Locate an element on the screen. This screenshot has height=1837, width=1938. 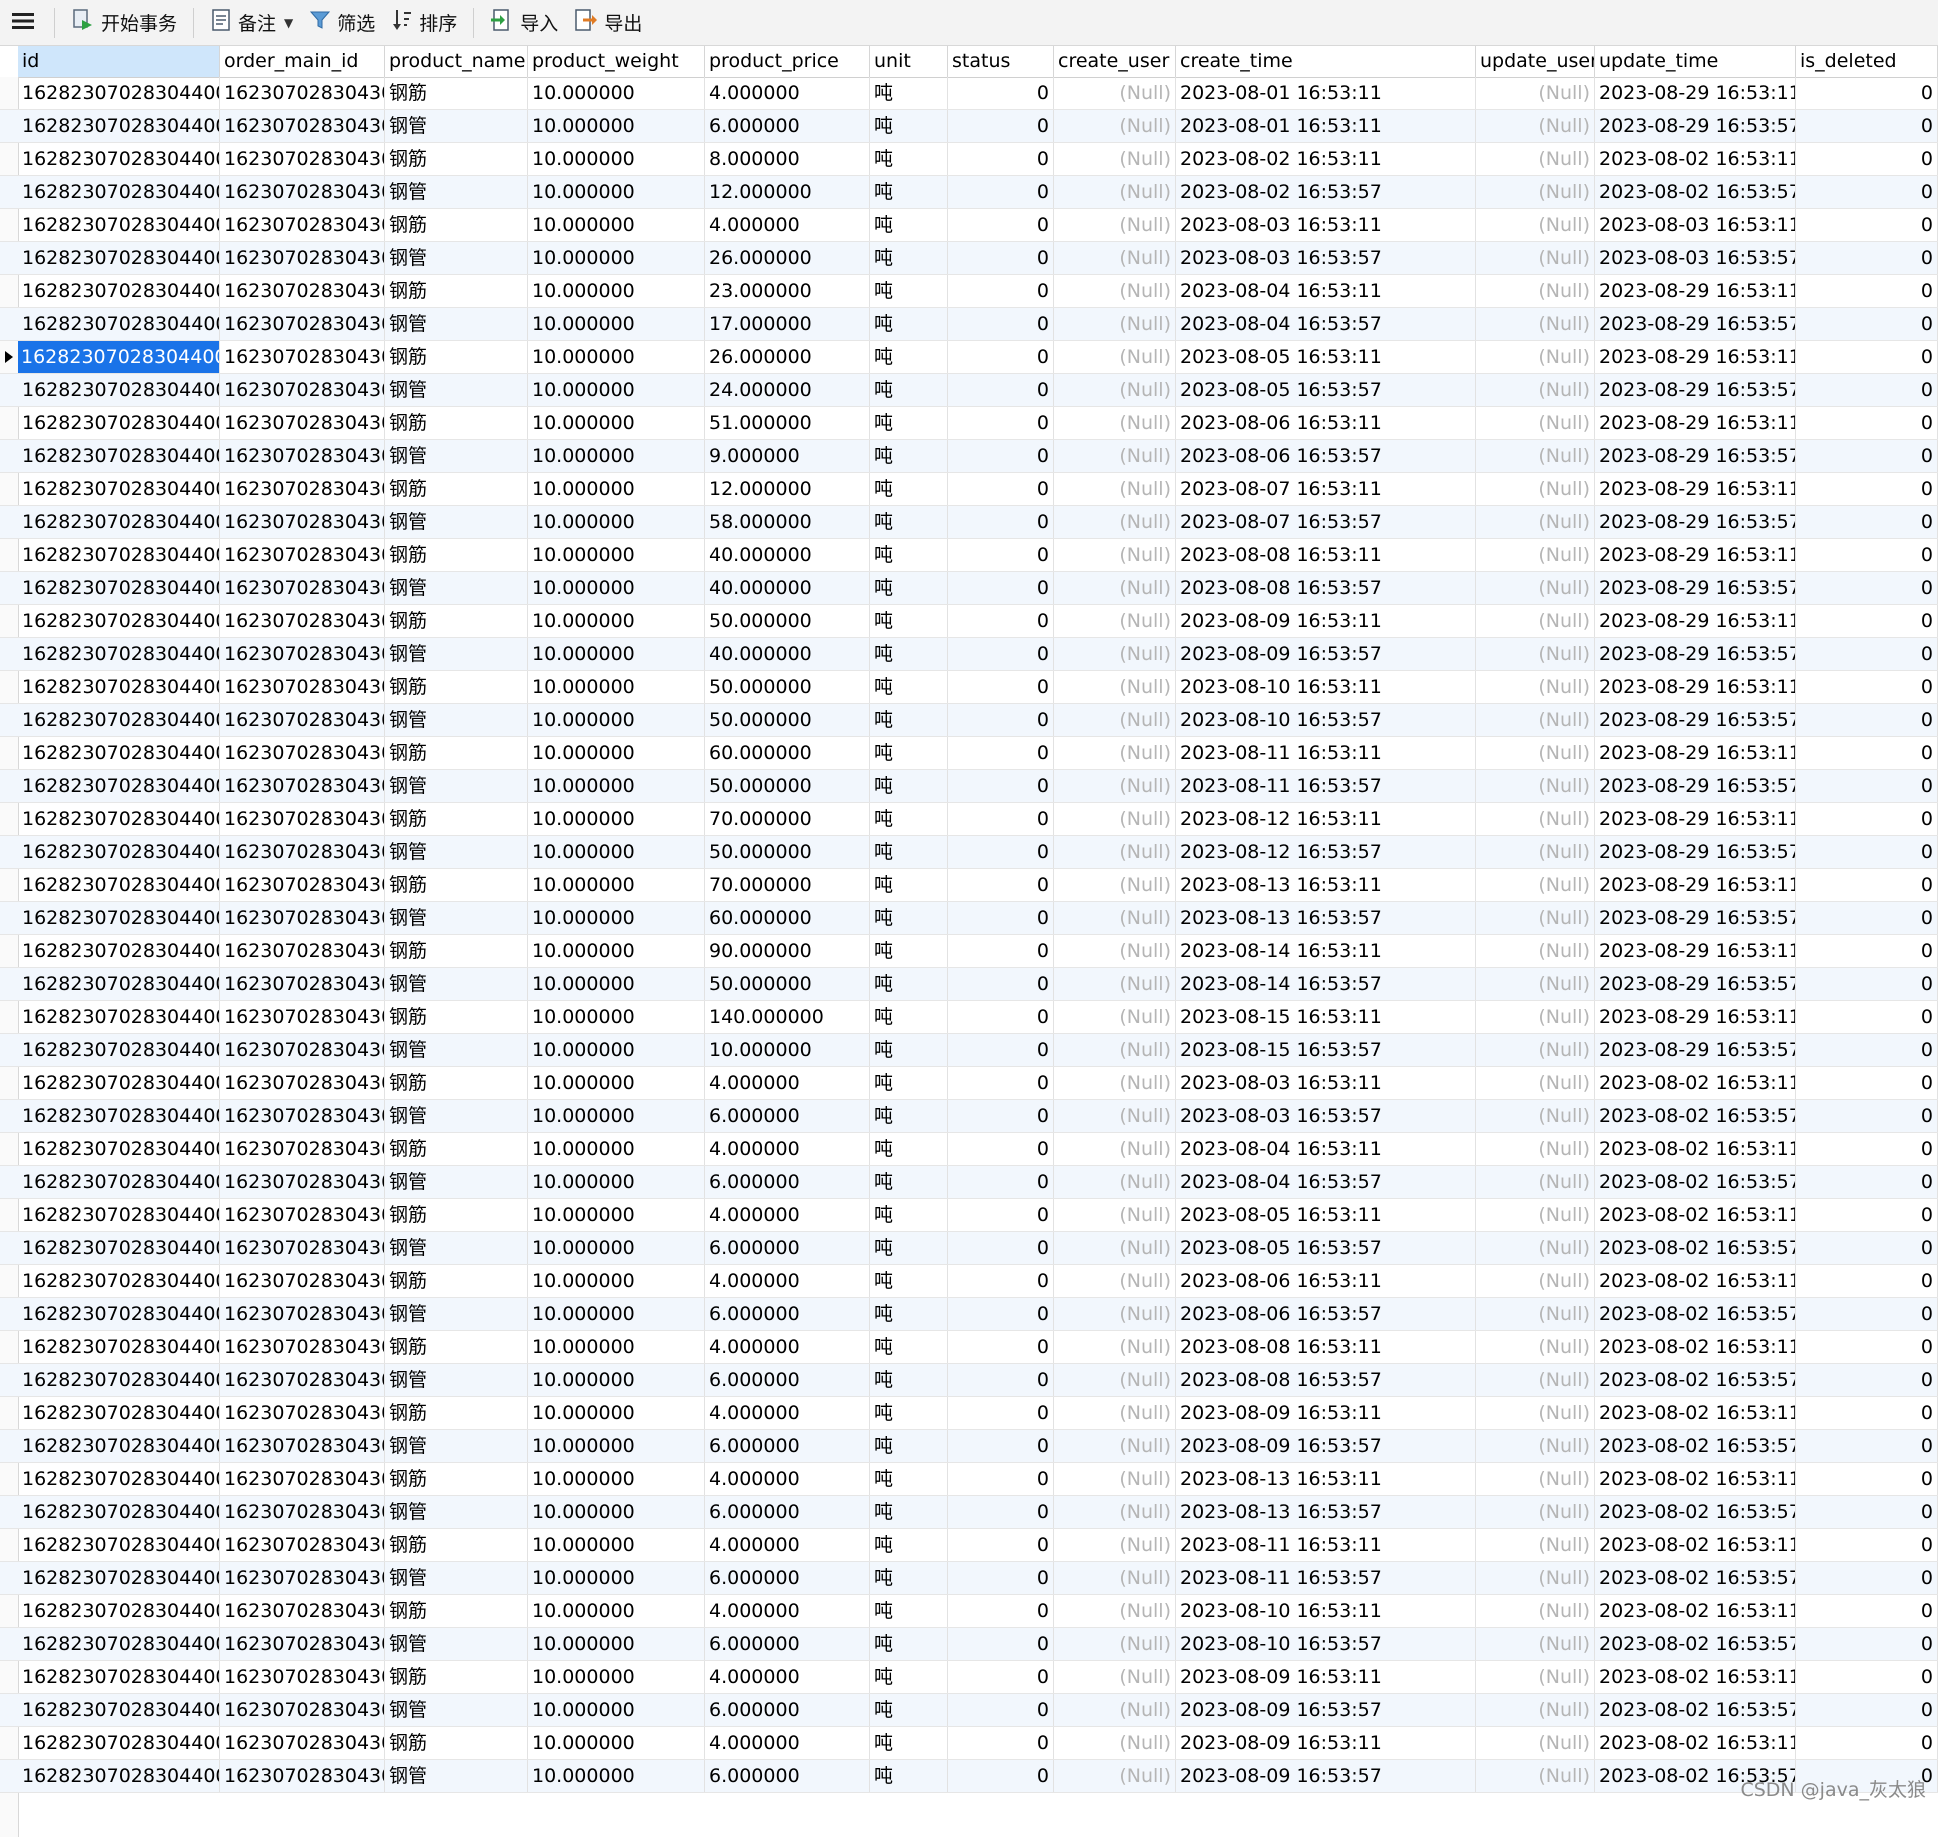
cell-order-main-id: 162307028304300 25 is located at coordinates (302, 1710).